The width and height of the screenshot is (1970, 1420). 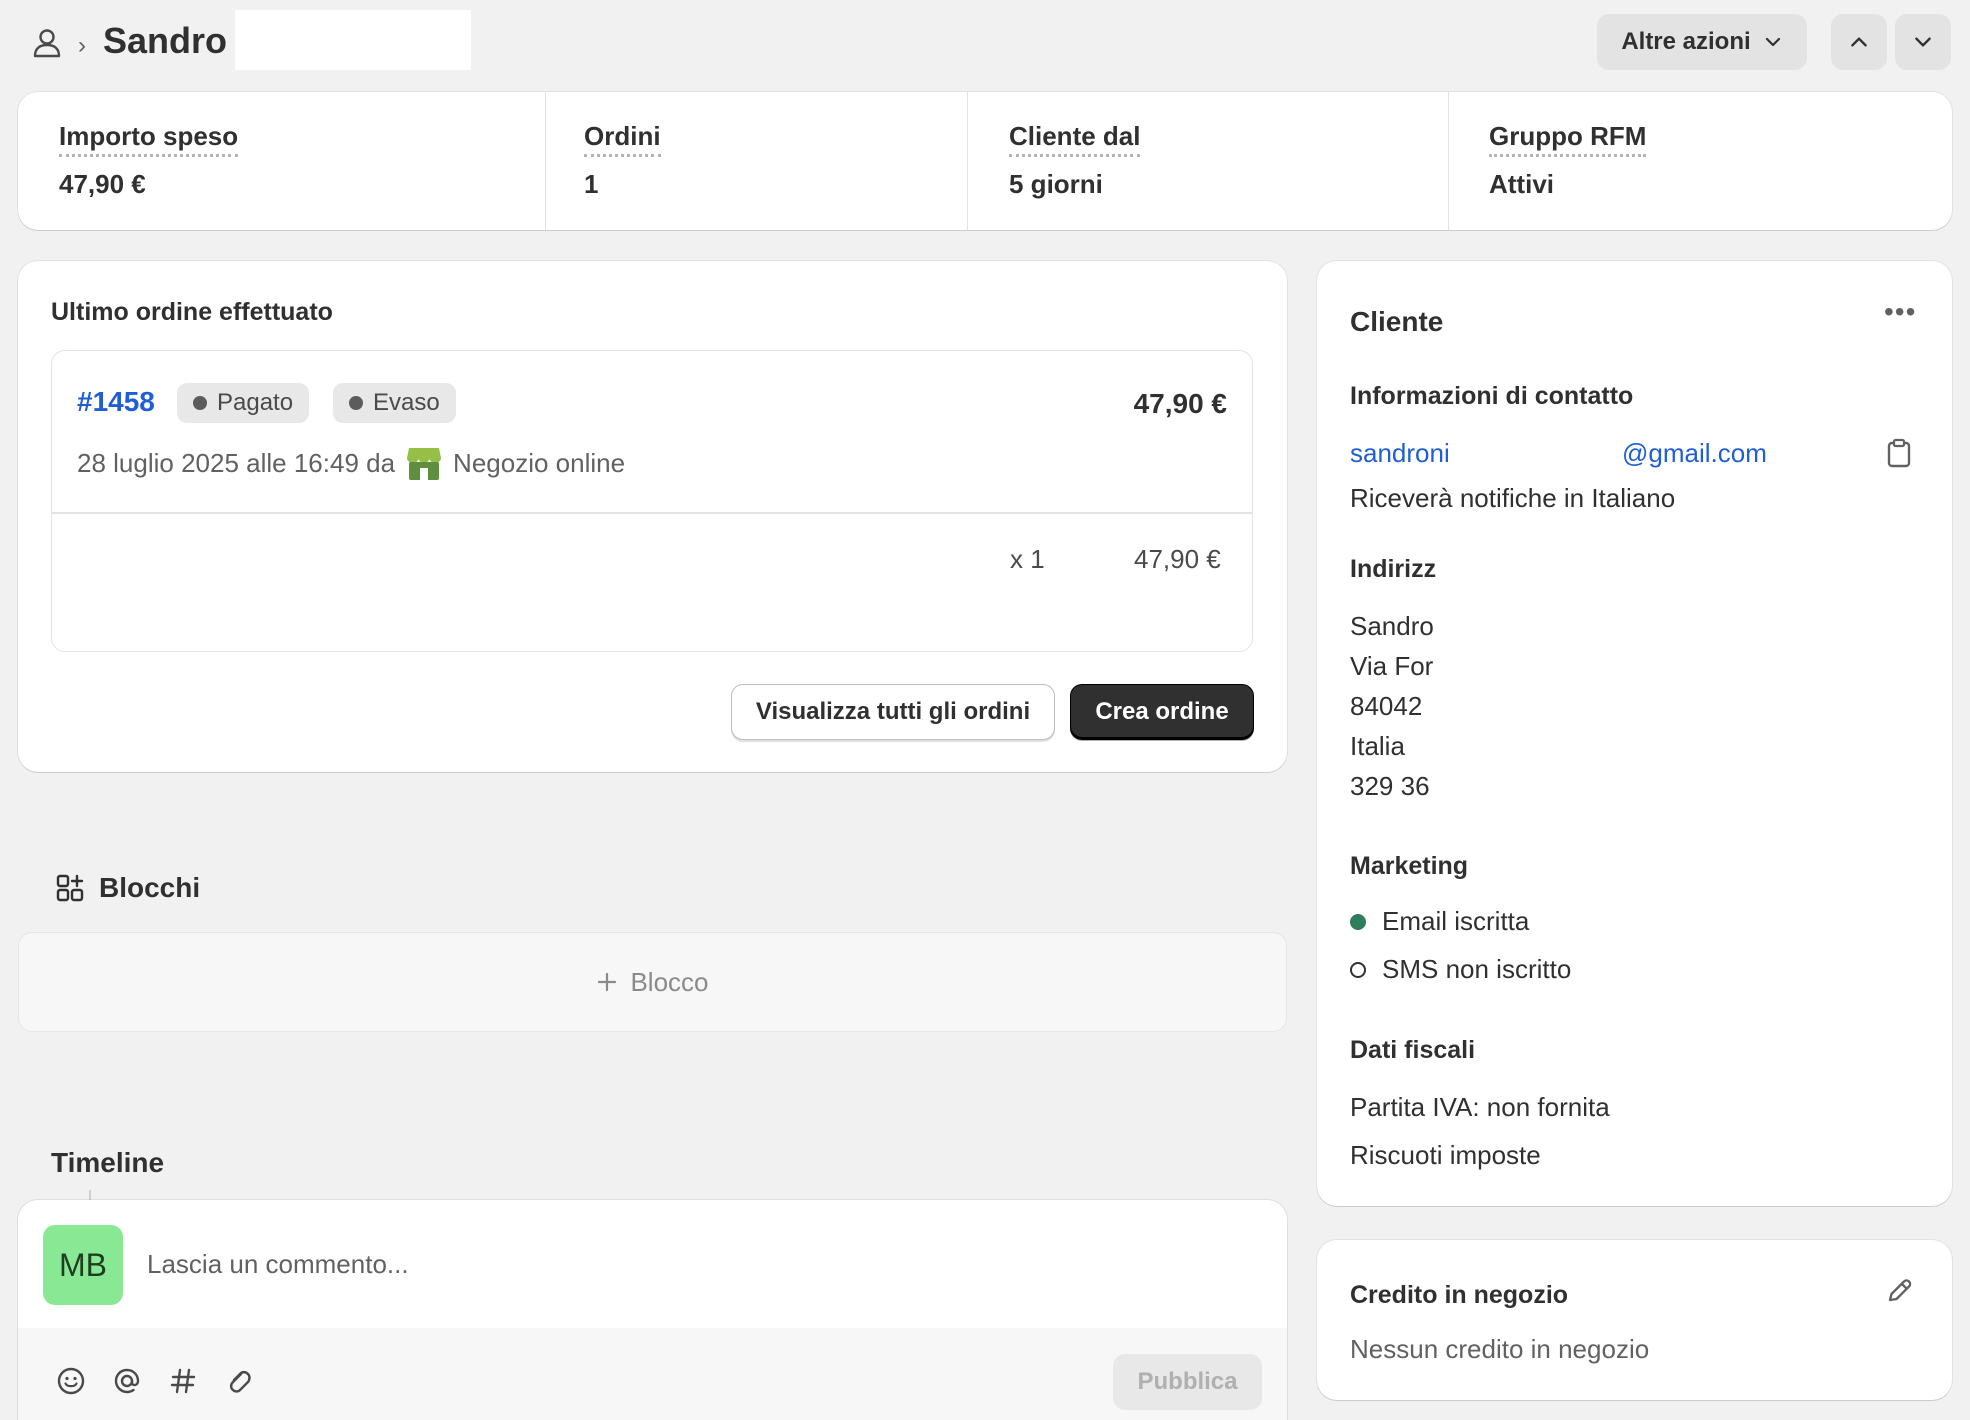 I want to click on email-user: sandroni, so click(x=1400, y=453).